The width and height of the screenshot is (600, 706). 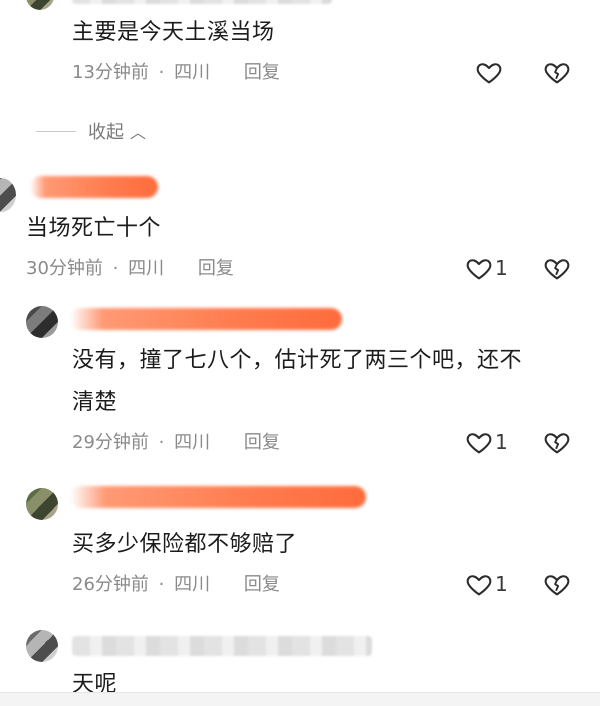 I want to click on collapse-label: 收起, so click(x=106, y=132).